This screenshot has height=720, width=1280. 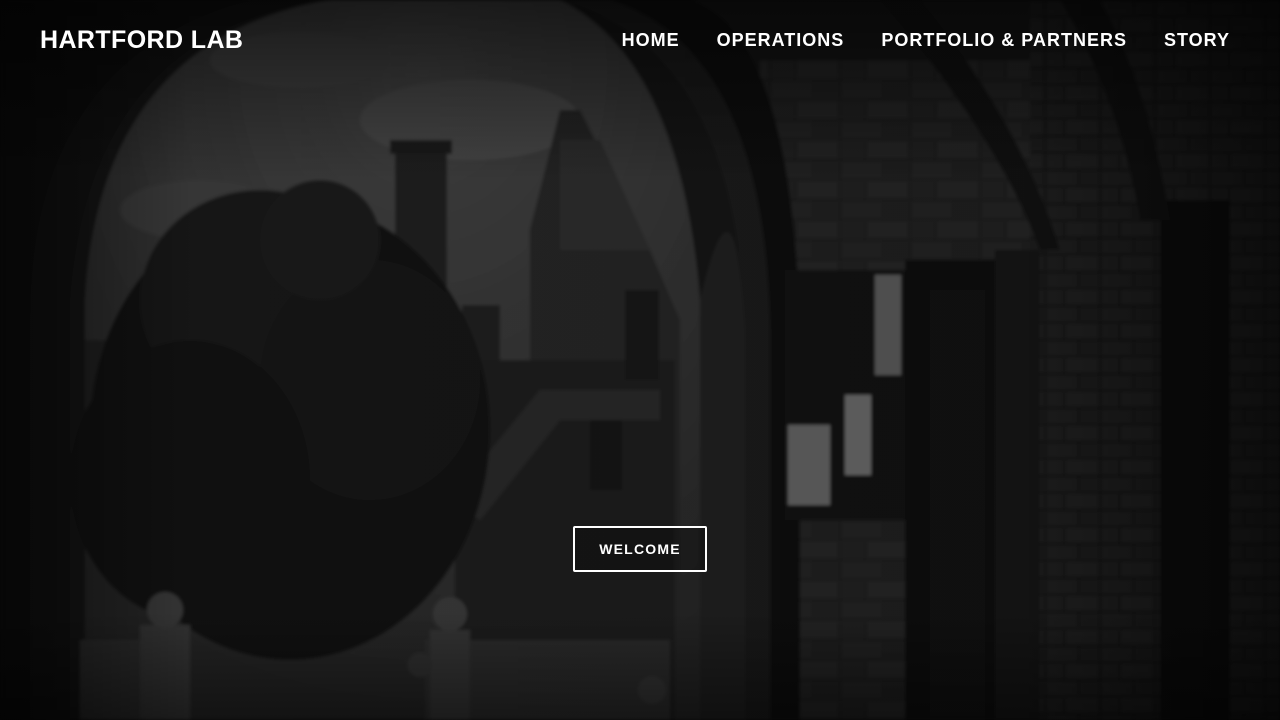 I want to click on nav-link-story: STORY, so click(x=1197, y=40).